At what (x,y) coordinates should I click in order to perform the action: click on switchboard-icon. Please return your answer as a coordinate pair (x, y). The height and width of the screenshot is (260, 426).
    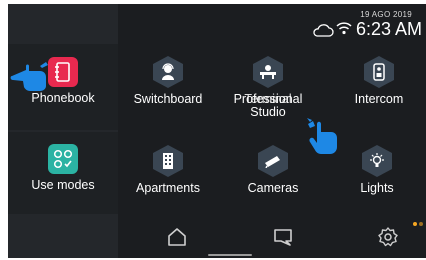
    Looking at the image, I should click on (168, 72).